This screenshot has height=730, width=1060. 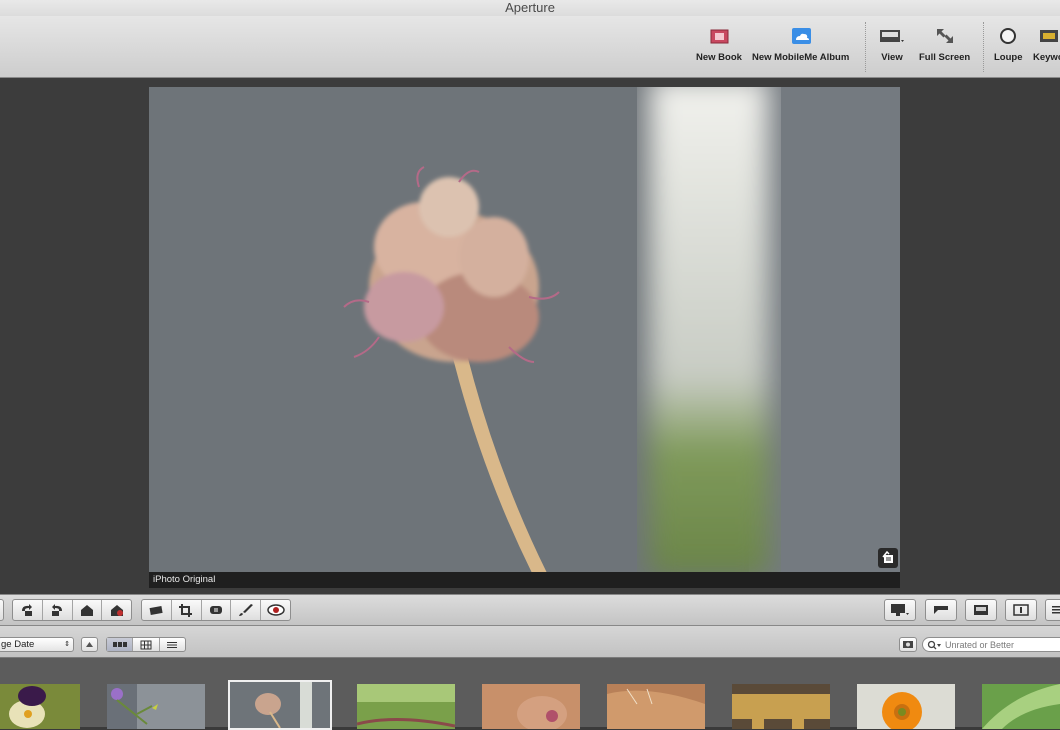 I want to click on grid-icon, so click(x=146, y=644).